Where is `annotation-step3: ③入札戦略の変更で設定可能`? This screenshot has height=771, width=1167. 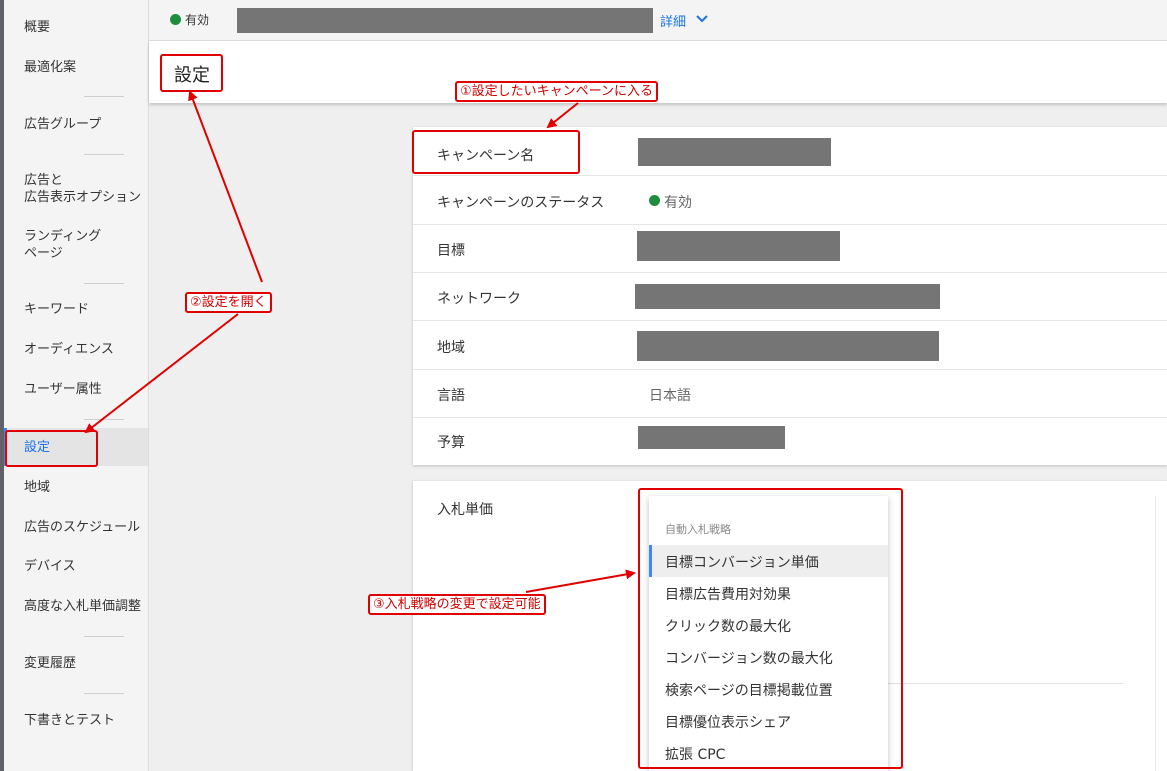
annotation-step3: ③入札戦略の変更で設定可能 is located at coordinates (457, 604).